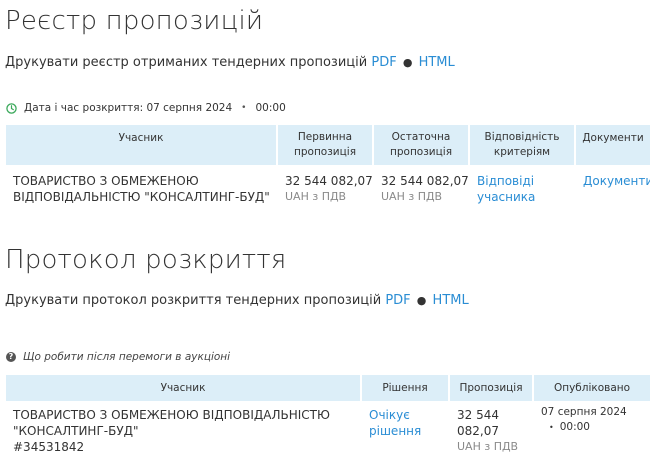 This screenshot has width=650, height=462. Describe the element at coordinates (506, 189) in the screenshot. I see `participant-answers-link: Відповіді учасника` at that location.